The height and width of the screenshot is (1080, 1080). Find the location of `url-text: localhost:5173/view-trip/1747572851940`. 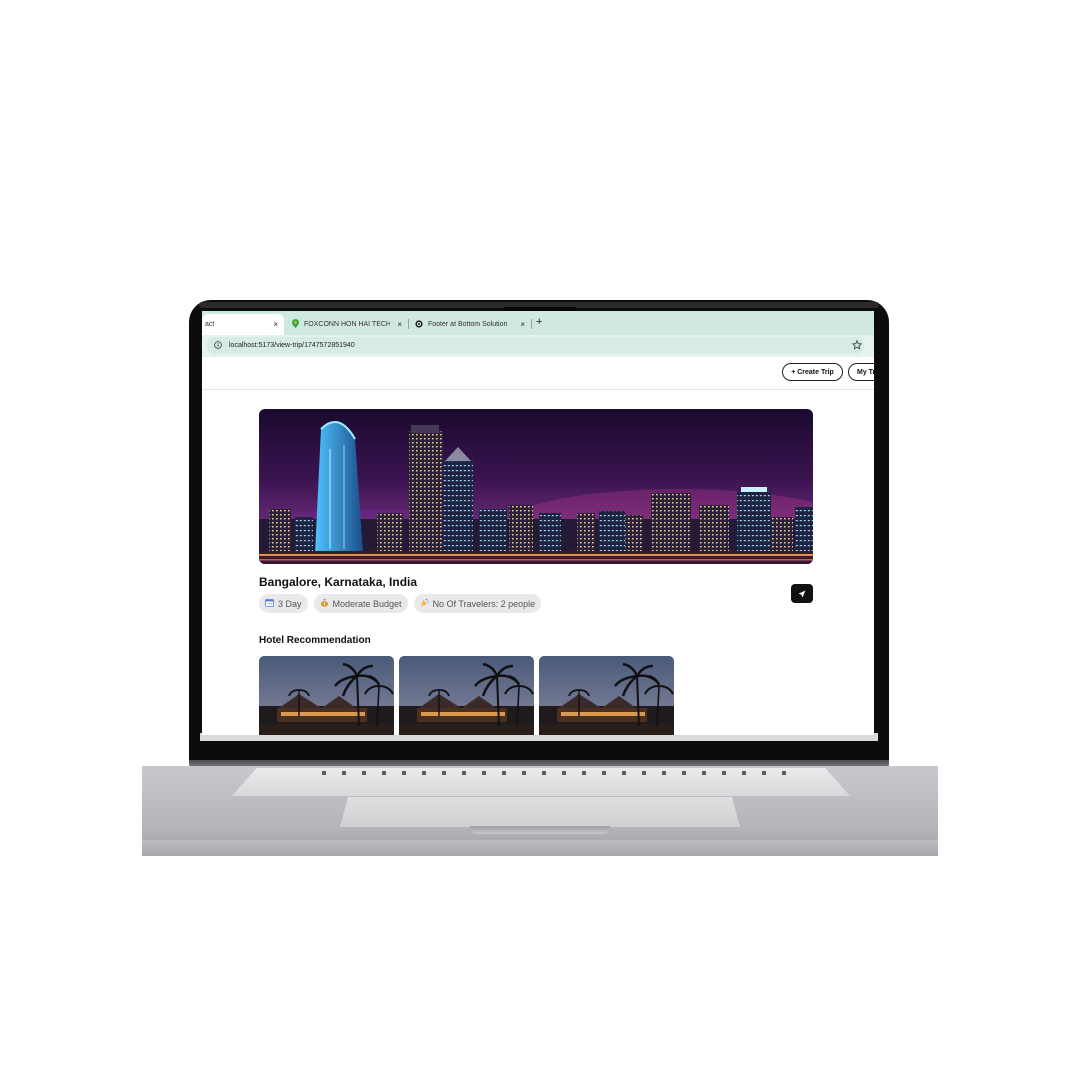

url-text: localhost:5173/view-trip/1747572851940 is located at coordinates (292, 345).